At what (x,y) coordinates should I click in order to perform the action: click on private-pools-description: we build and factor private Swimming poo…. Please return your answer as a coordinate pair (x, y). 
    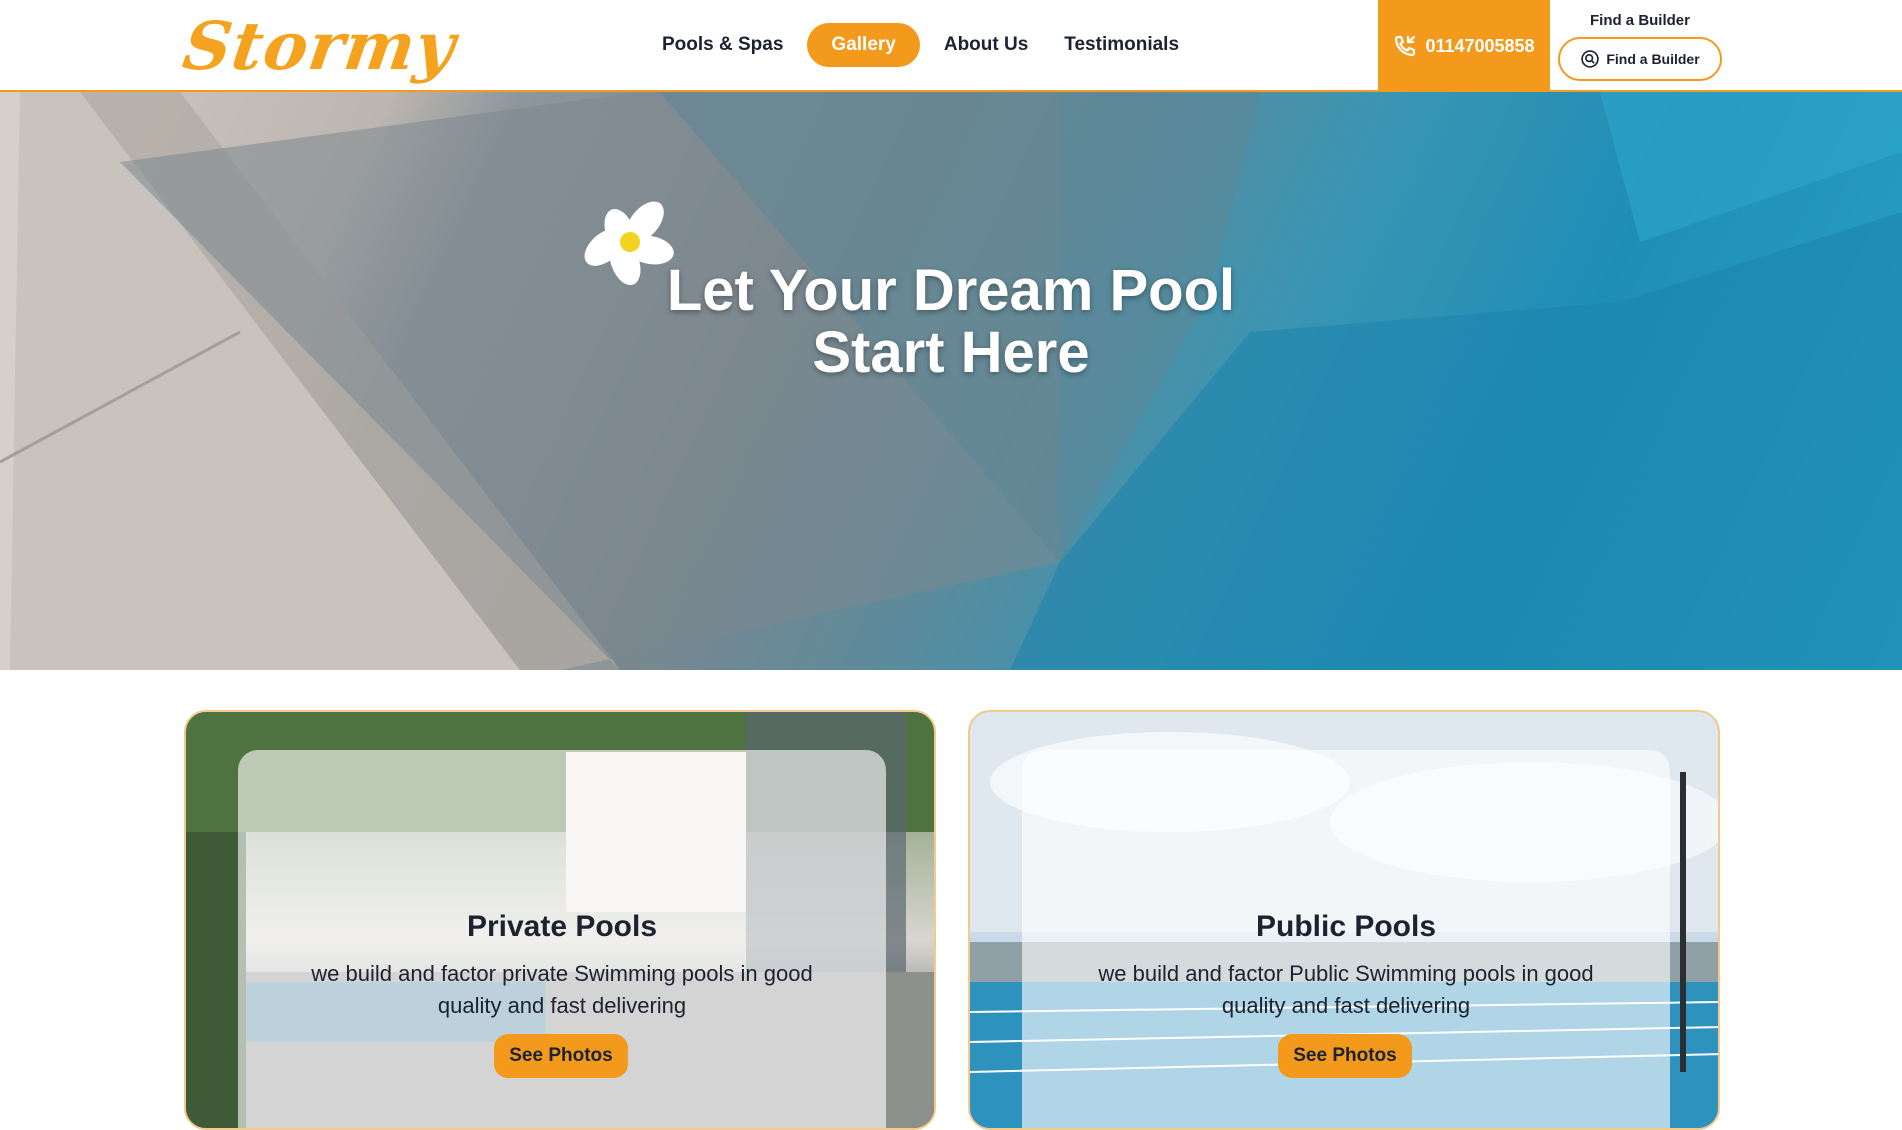
    Looking at the image, I should click on (562, 989).